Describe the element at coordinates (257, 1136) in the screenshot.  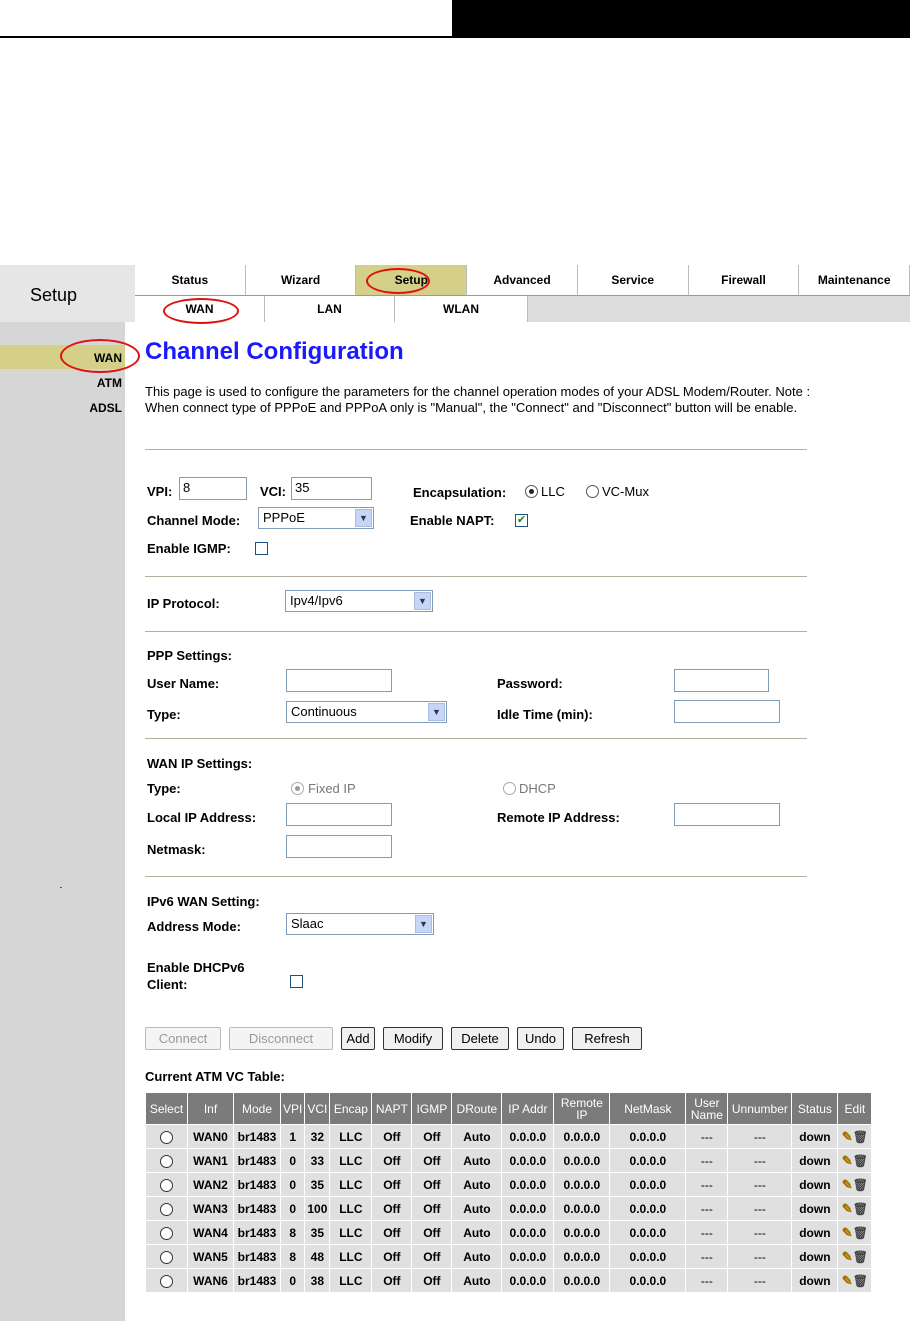
I see `table-cell: br1483` at that location.